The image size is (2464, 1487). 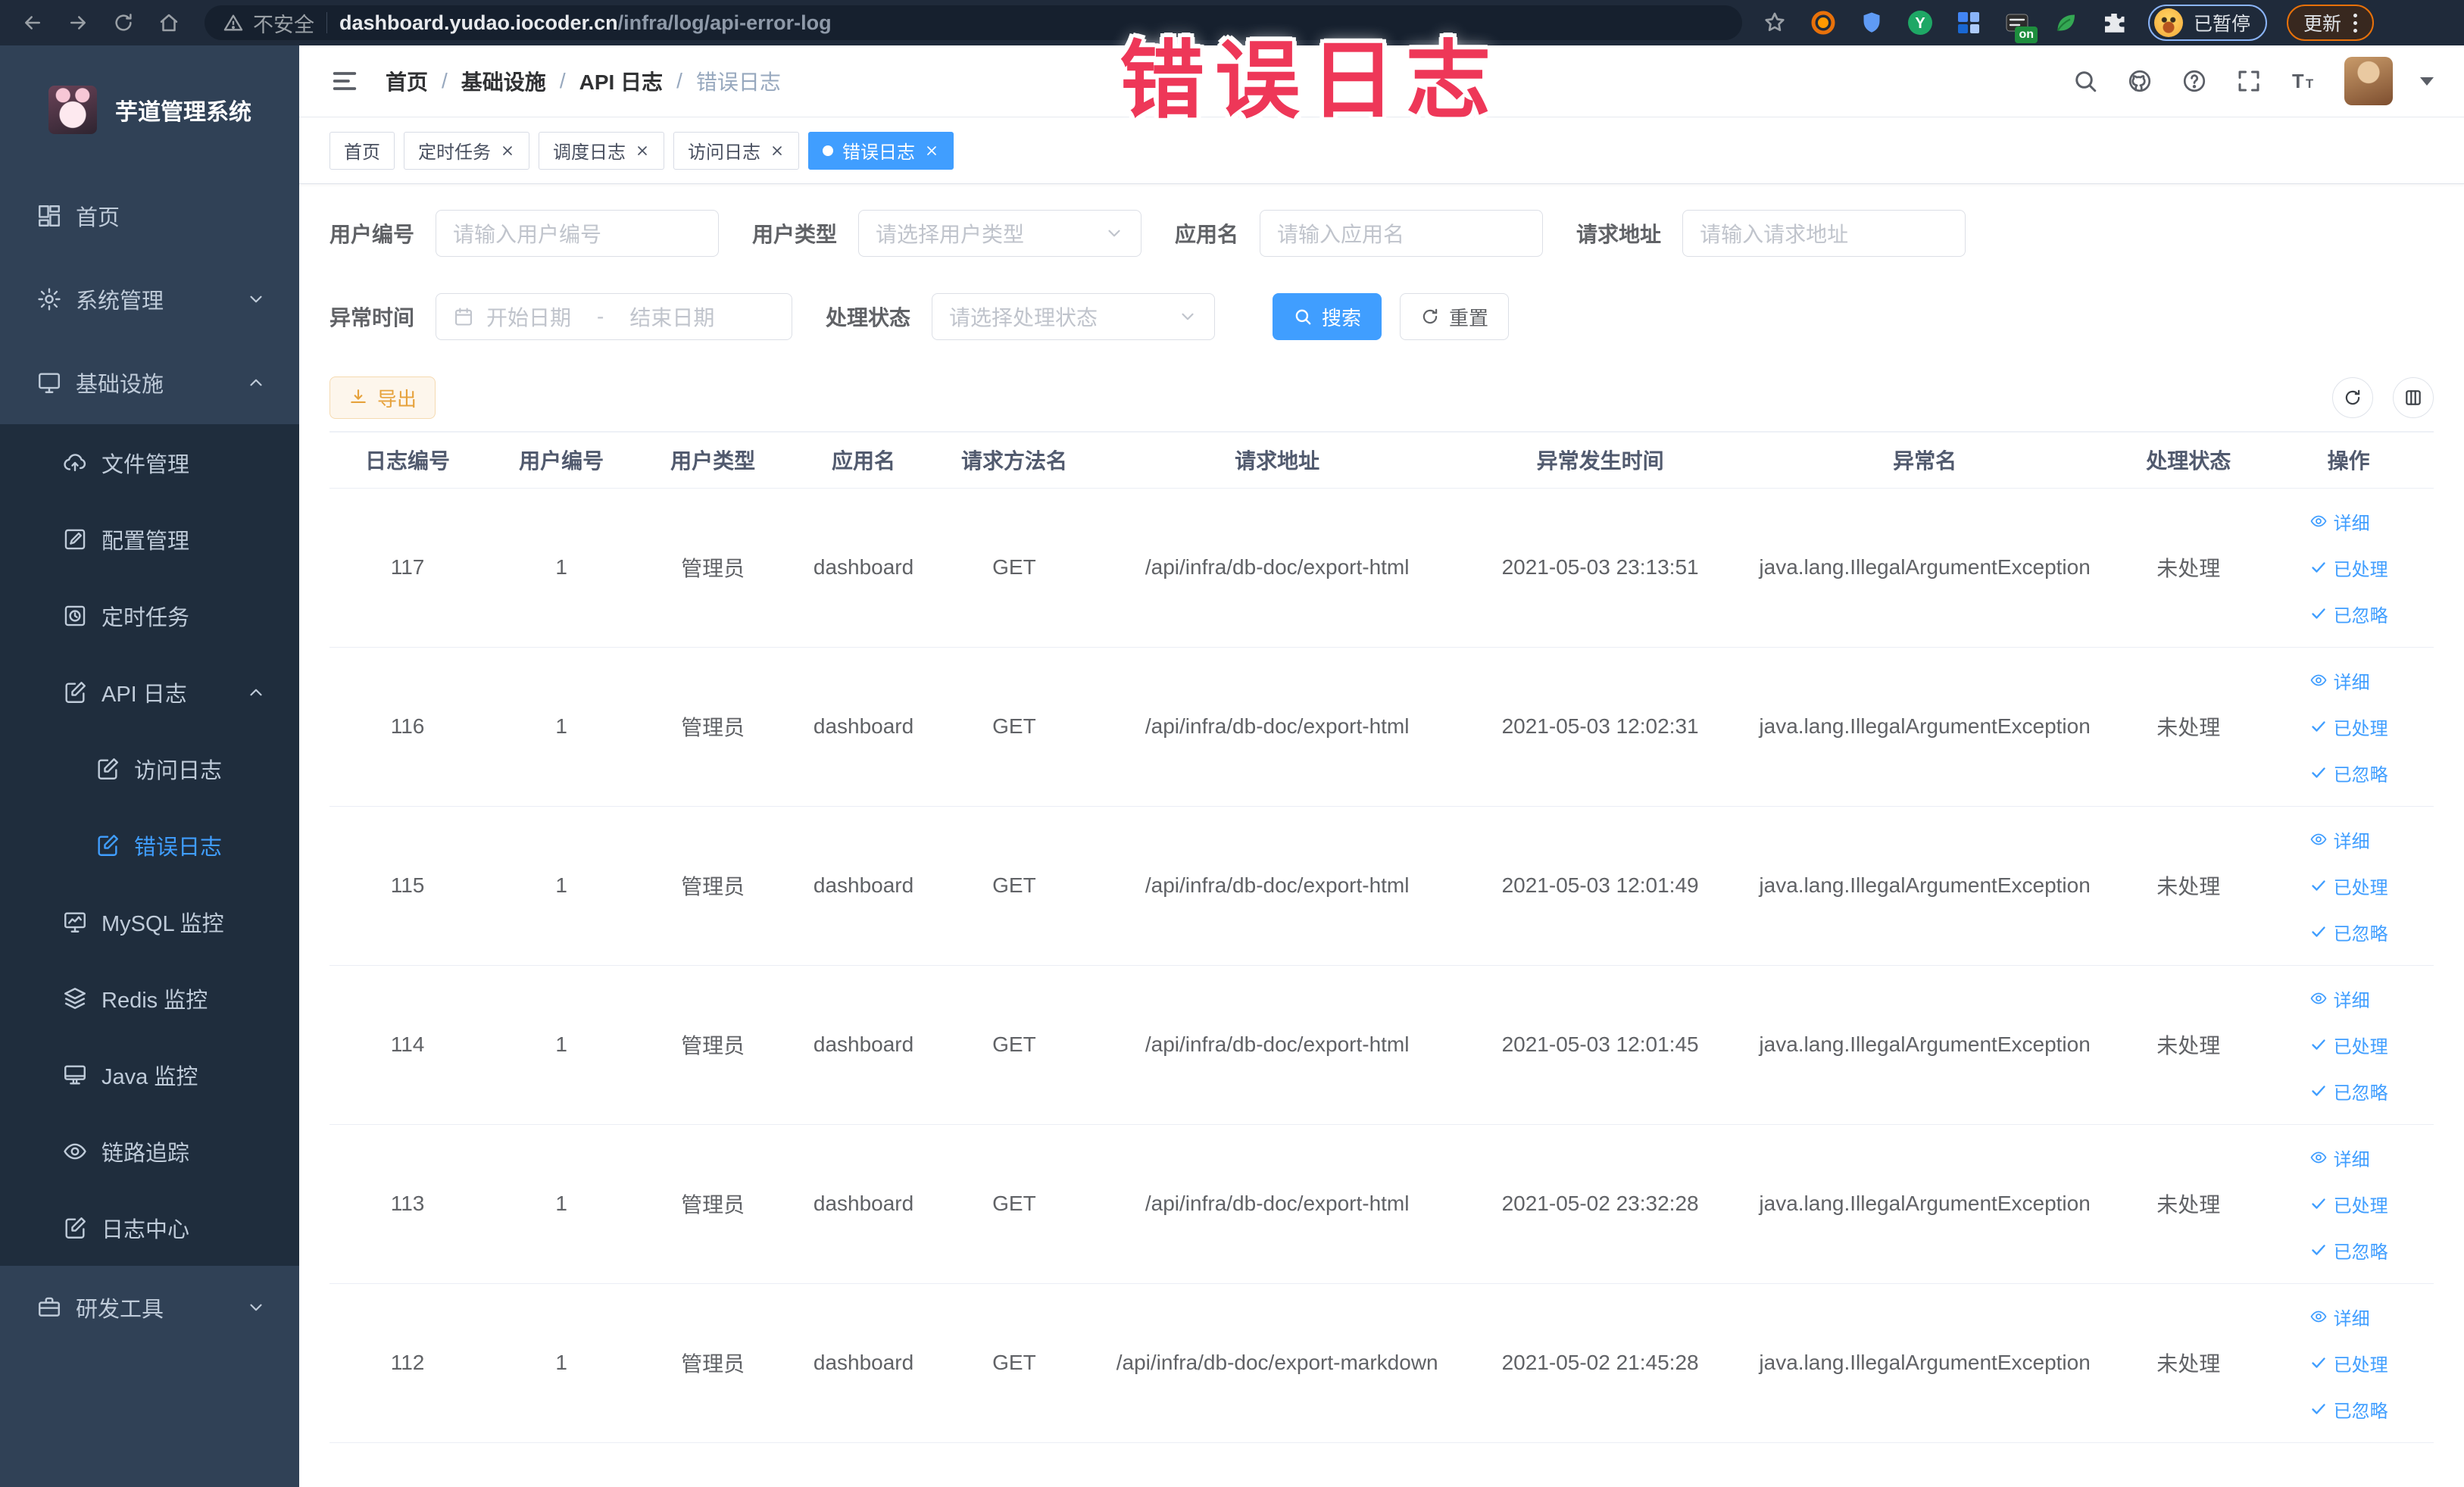 I want to click on extension-leaf-icon, so click(x=2065, y=22).